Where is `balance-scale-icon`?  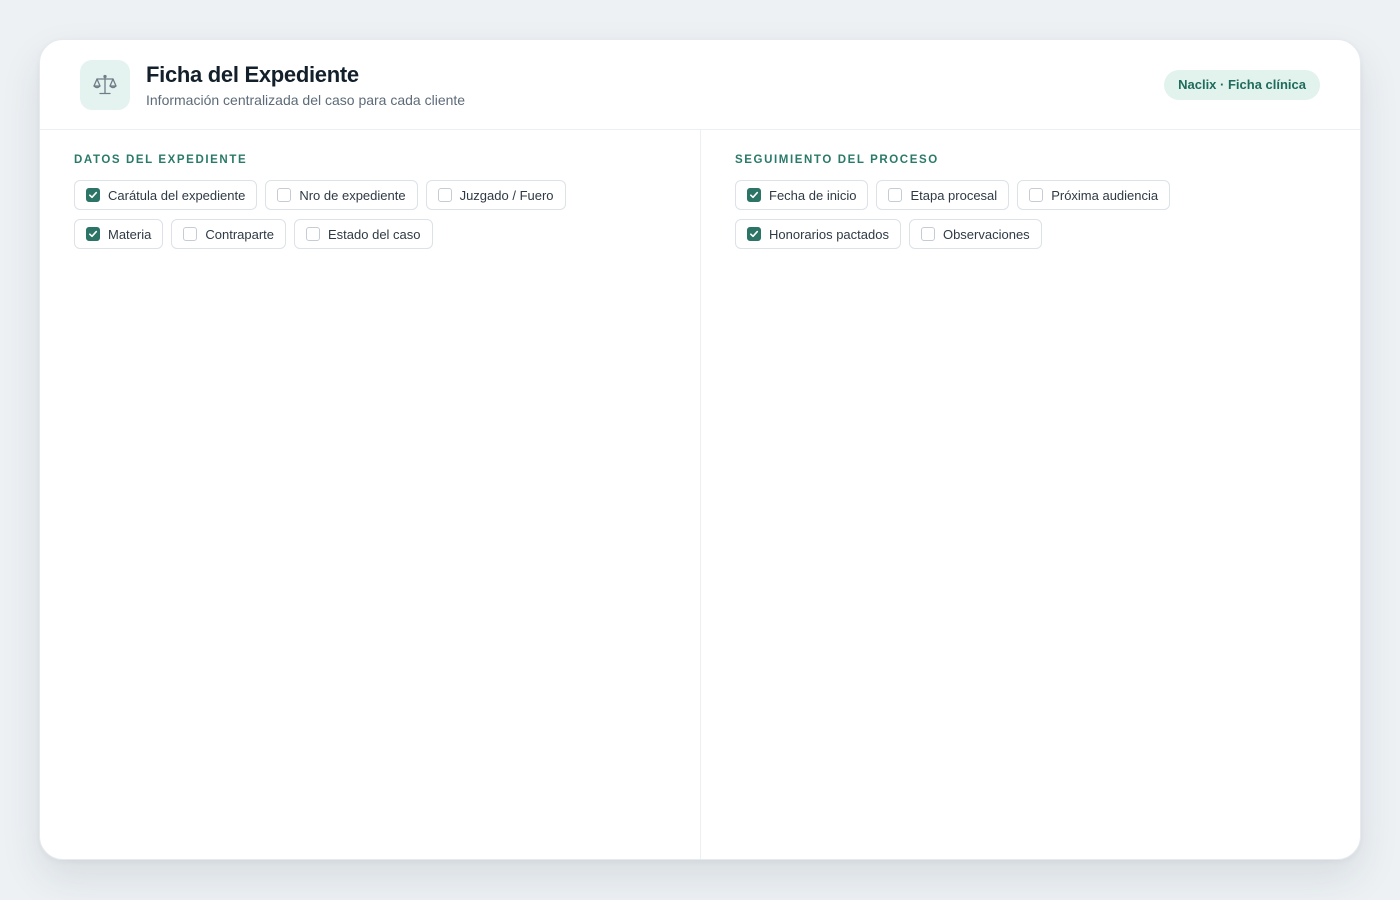
balance-scale-icon is located at coordinates (105, 84).